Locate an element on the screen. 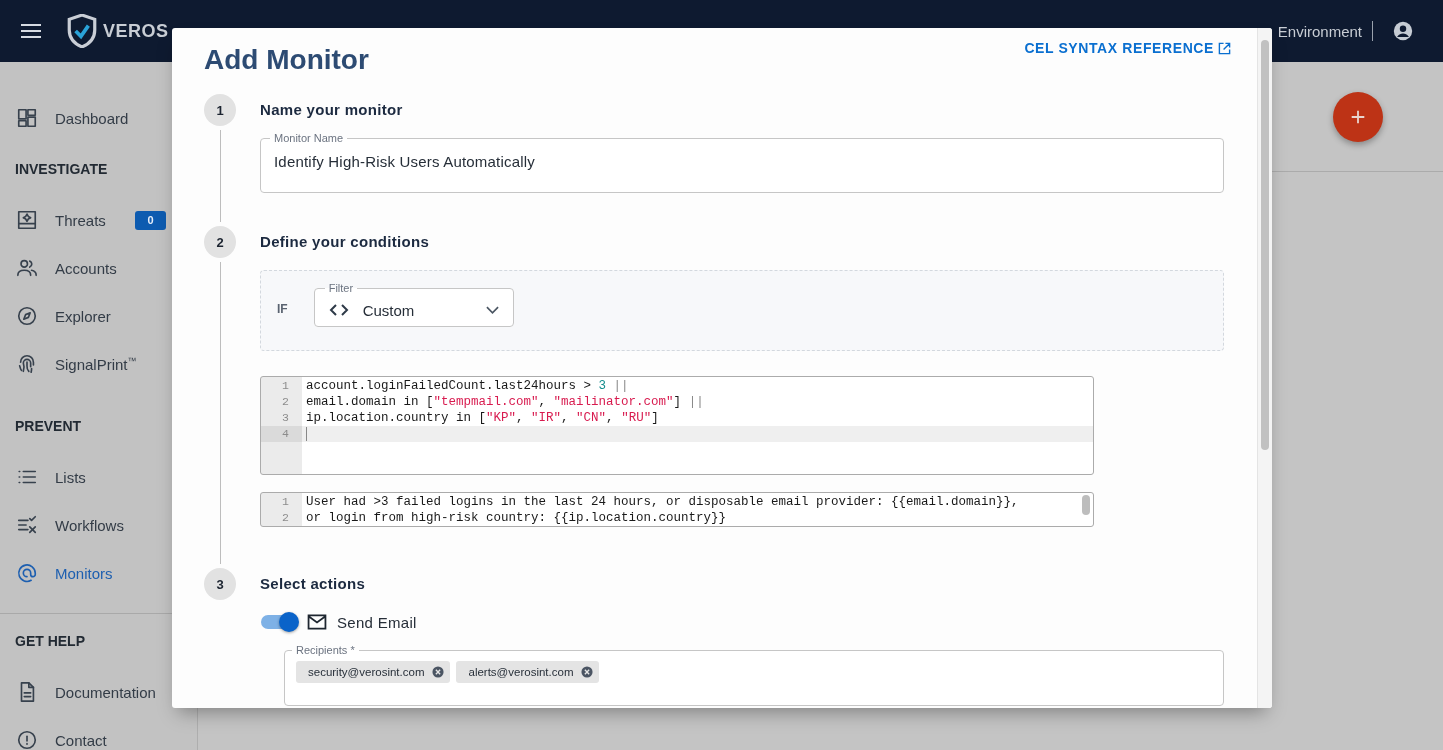  monitors-icon is located at coordinates (27, 573).